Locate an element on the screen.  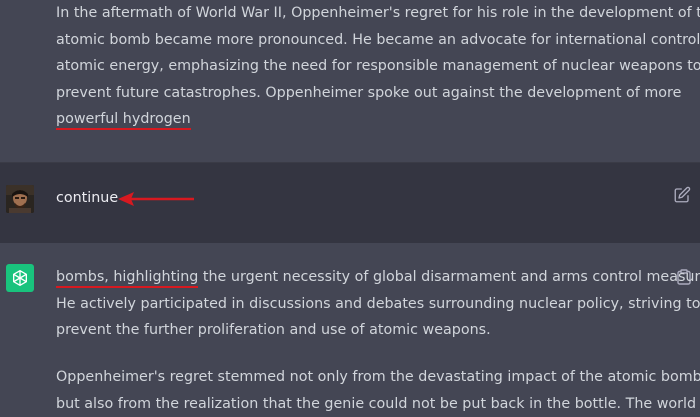
user-message-text: continue is located at coordinates (87, 198).